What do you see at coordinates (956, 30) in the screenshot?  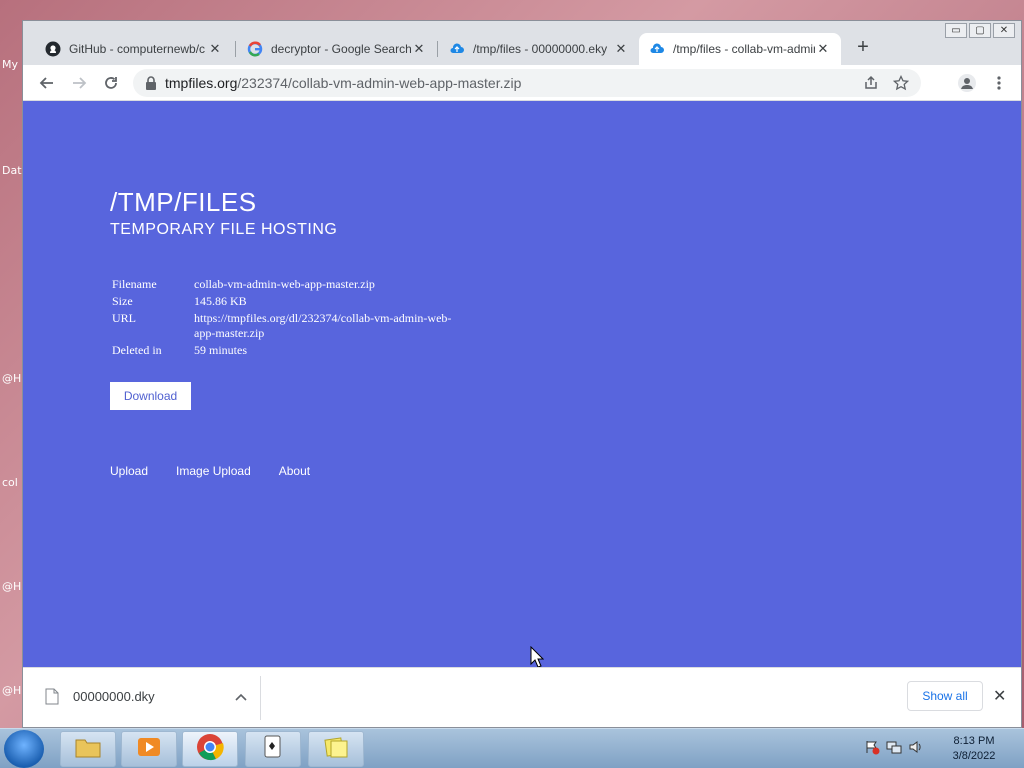 I see `minimize-button: ▭` at bounding box center [956, 30].